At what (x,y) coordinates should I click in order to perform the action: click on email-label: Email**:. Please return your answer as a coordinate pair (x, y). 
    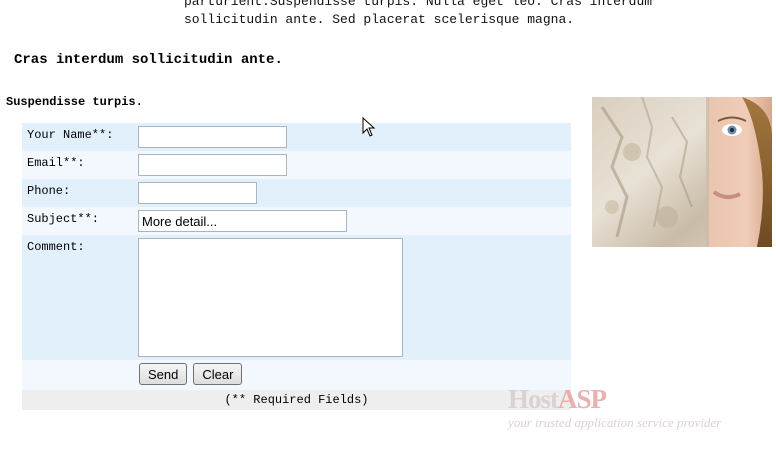
    Looking at the image, I should click on (56, 163).